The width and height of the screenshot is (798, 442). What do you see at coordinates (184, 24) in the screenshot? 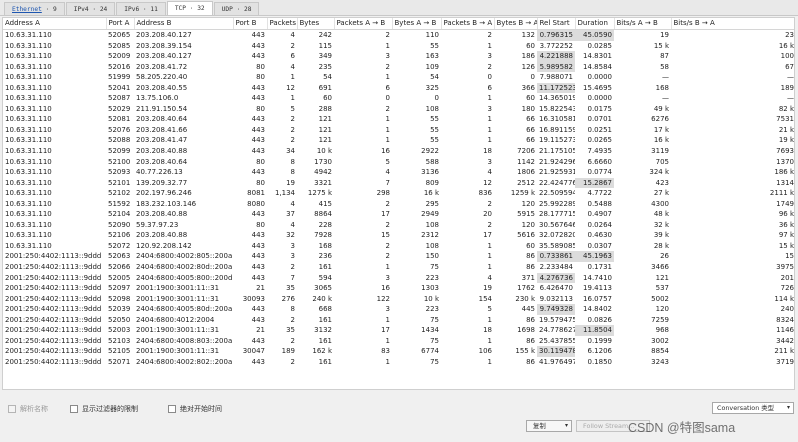
I see `column-header: Address B` at bounding box center [184, 24].